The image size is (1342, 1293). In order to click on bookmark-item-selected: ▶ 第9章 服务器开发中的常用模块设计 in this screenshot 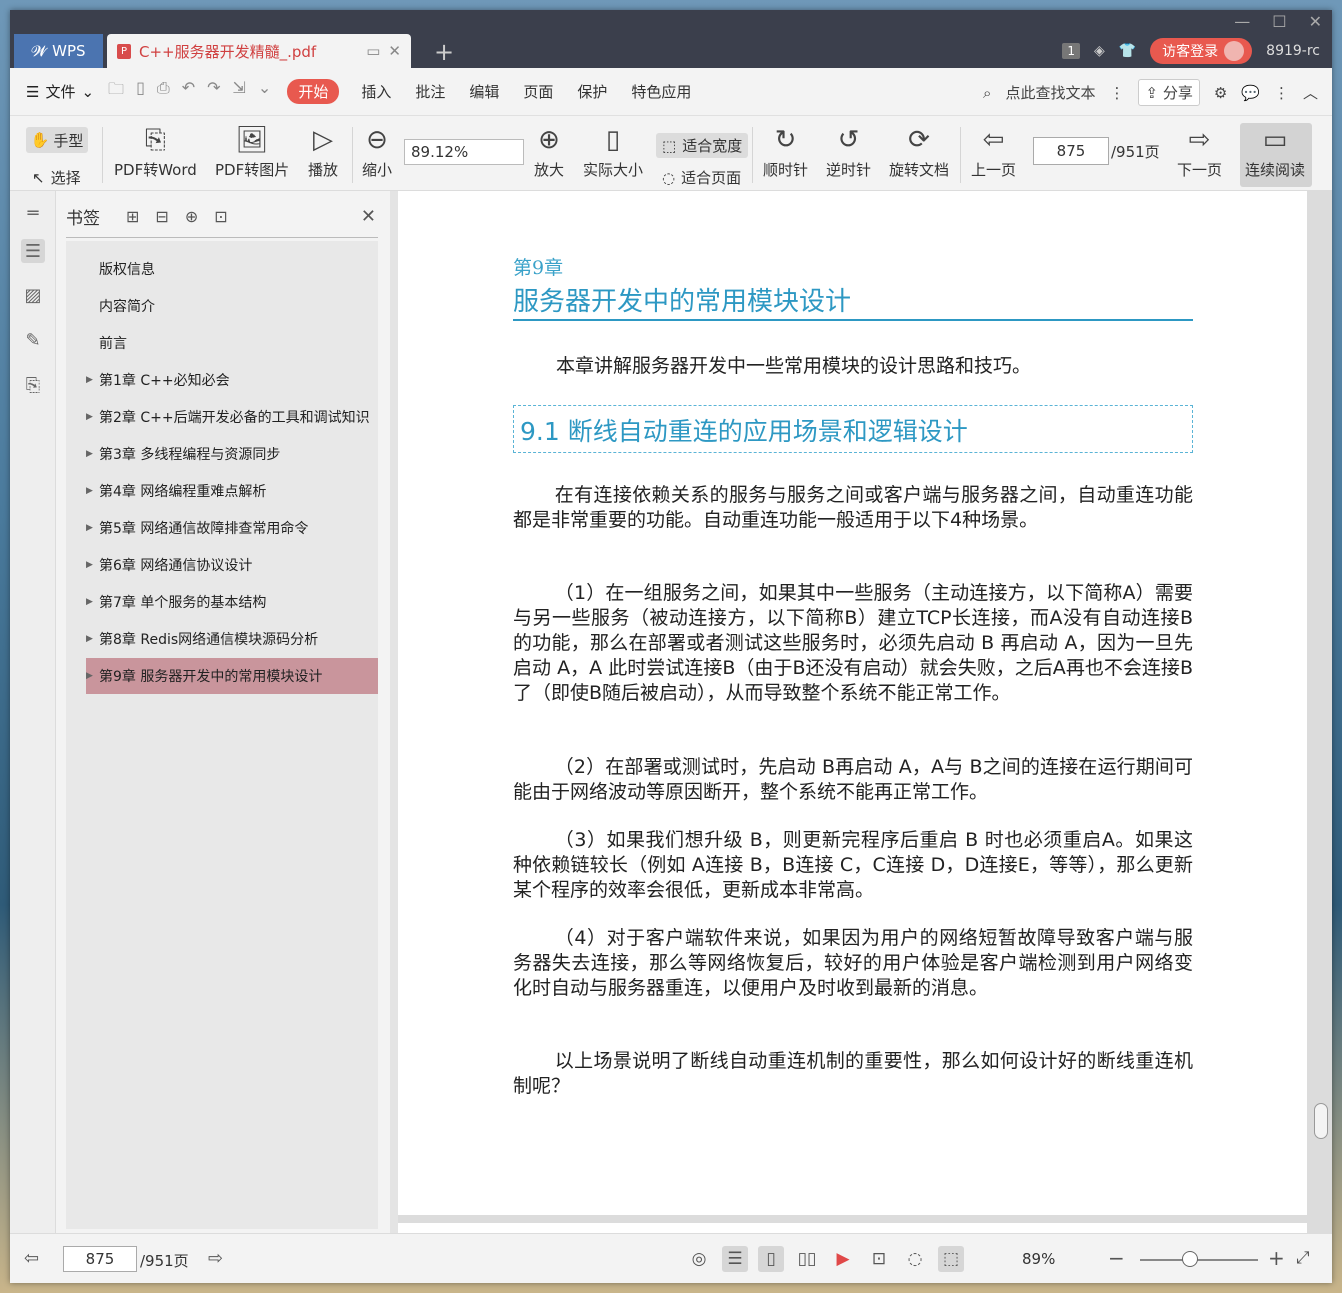, I will do `click(232, 676)`.